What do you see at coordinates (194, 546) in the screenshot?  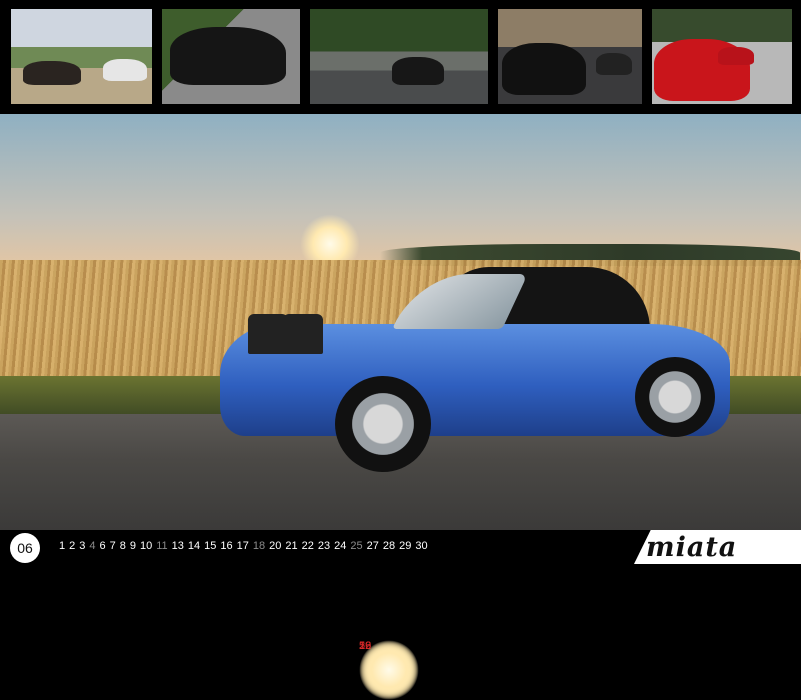 I see `calendar-day: 14` at bounding box center [194, 546].